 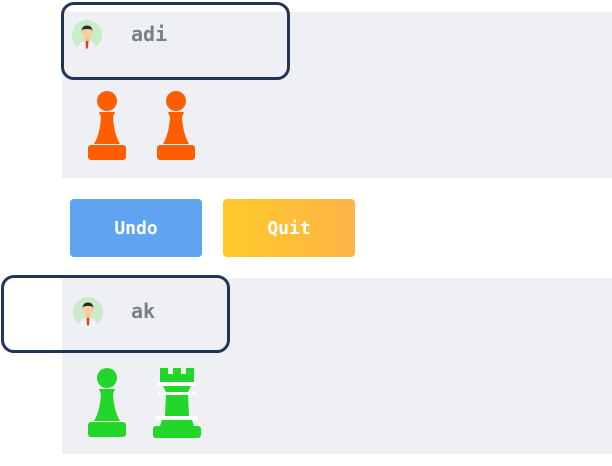 I want to click on quit-button: Quit, so click(x=289, y=228).